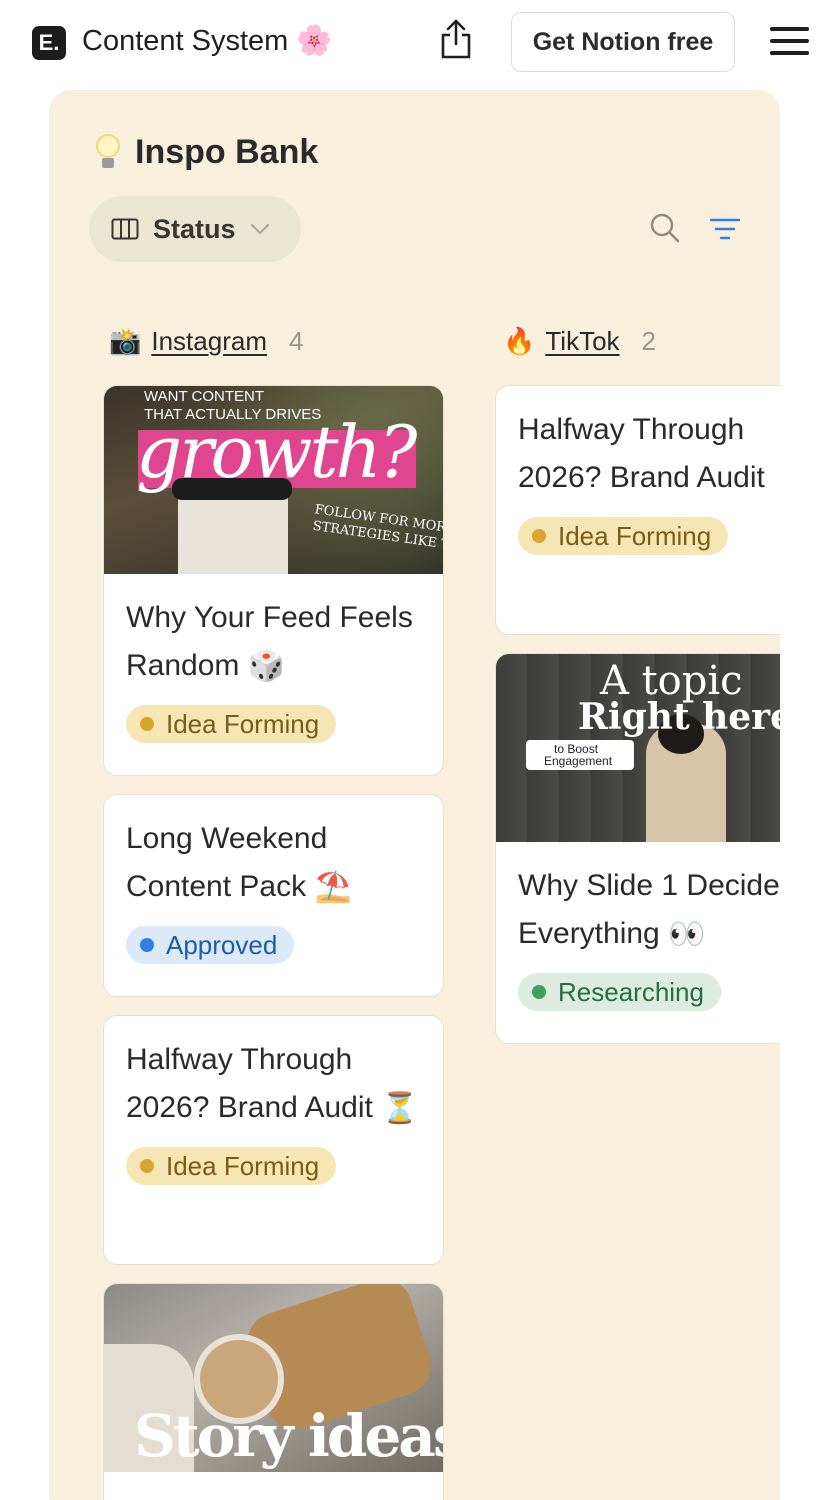  What do you see at coordinates (273, 1378) in the screenshot?
I see `card-cover-image: Story ideas` at bounding box center [273, 1378].